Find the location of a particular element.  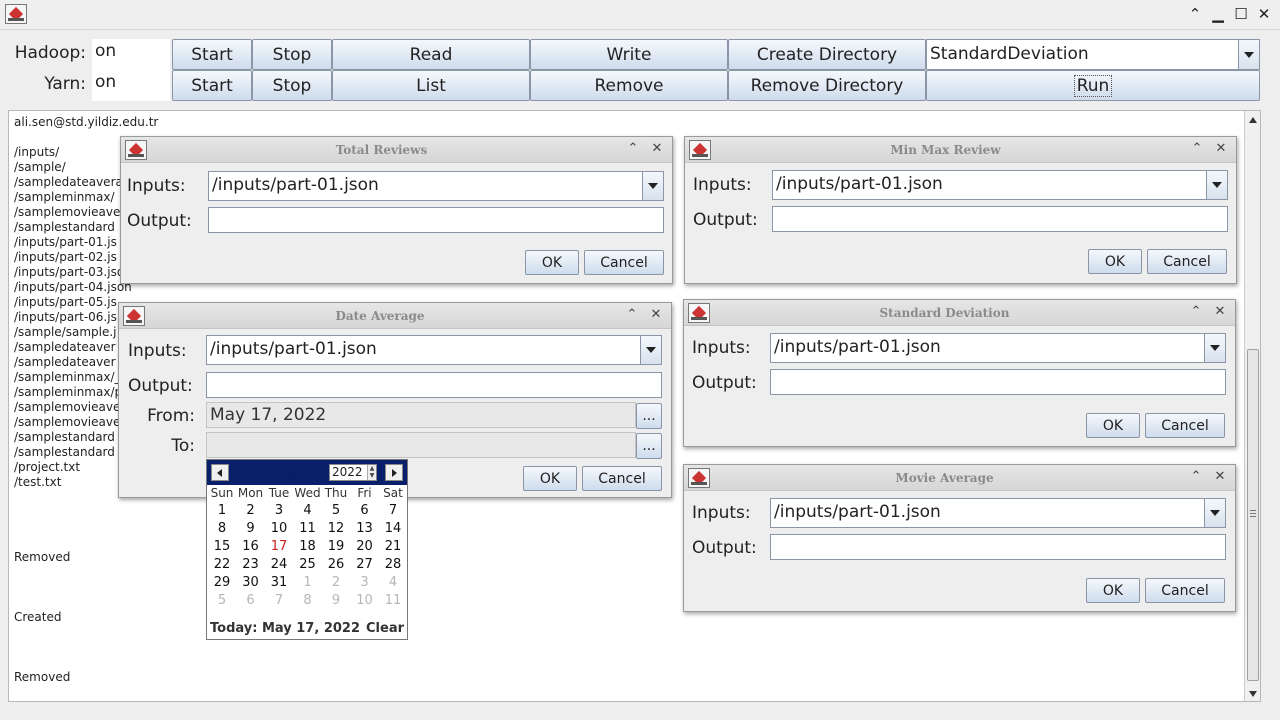

hadoop-stop-button: Stop is located at coordinates (292, 54).